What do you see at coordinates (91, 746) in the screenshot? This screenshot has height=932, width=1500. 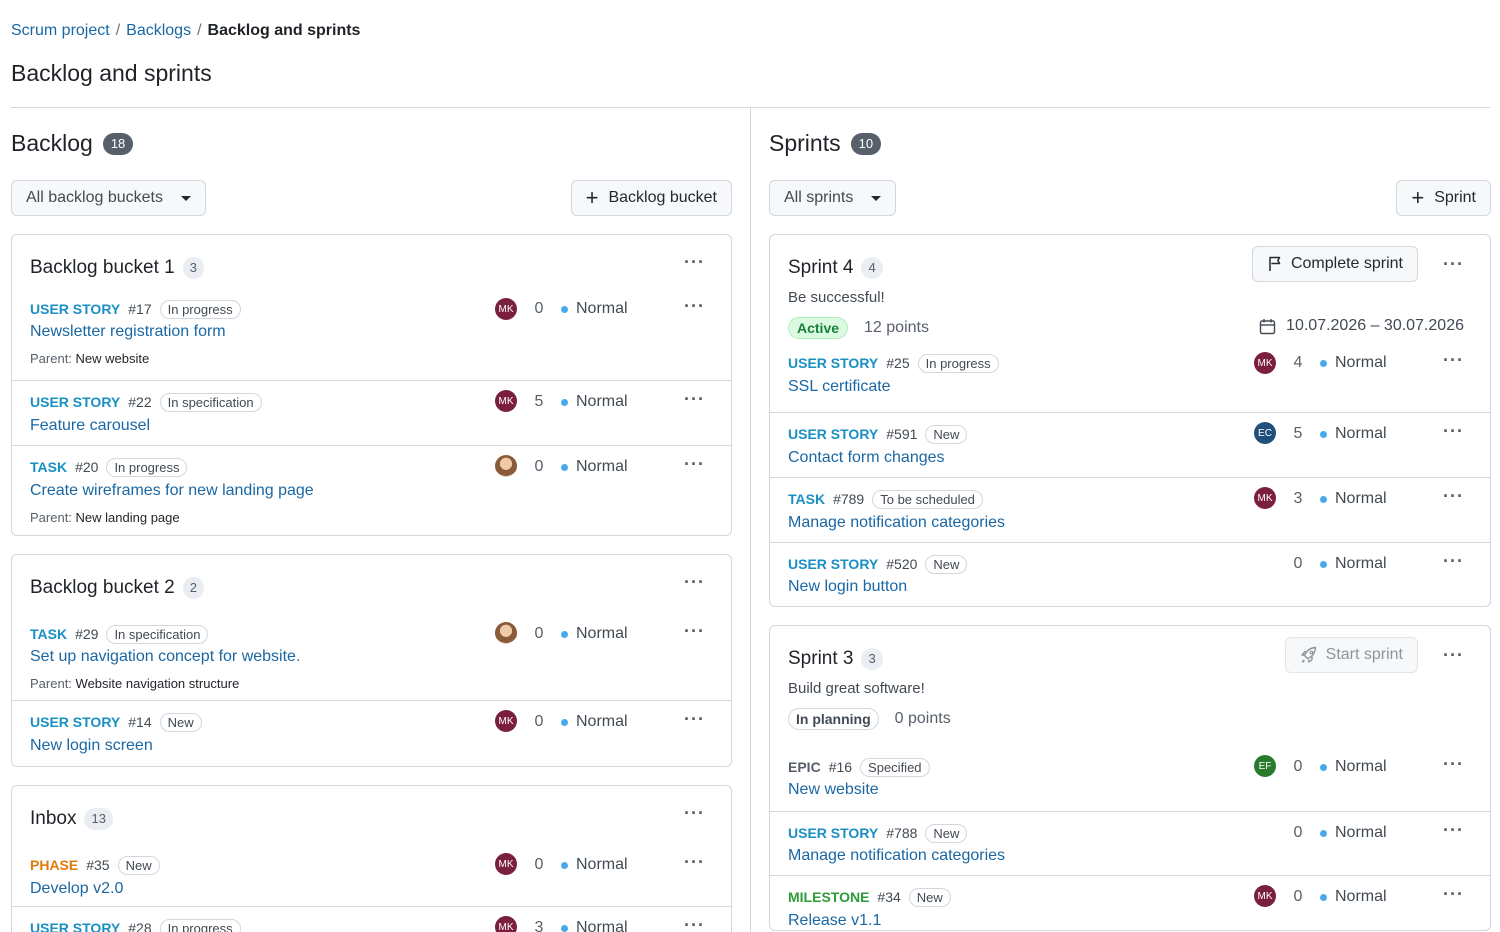 I see `work-package-title-link: New login screen` at bounding box center [91, 746].